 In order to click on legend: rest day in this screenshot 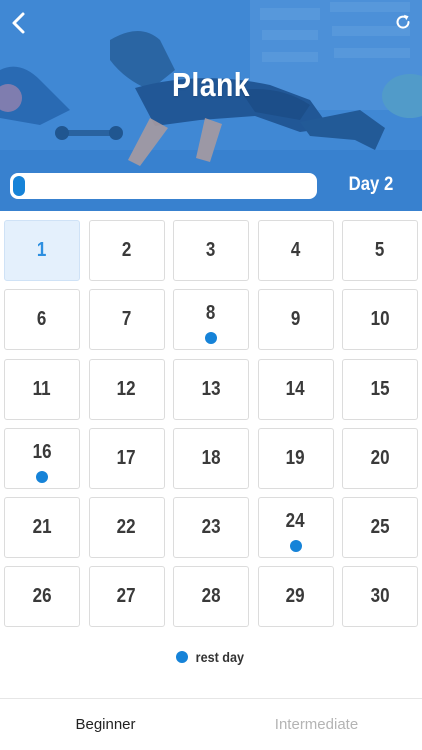, I will do `click(211, 657)`.